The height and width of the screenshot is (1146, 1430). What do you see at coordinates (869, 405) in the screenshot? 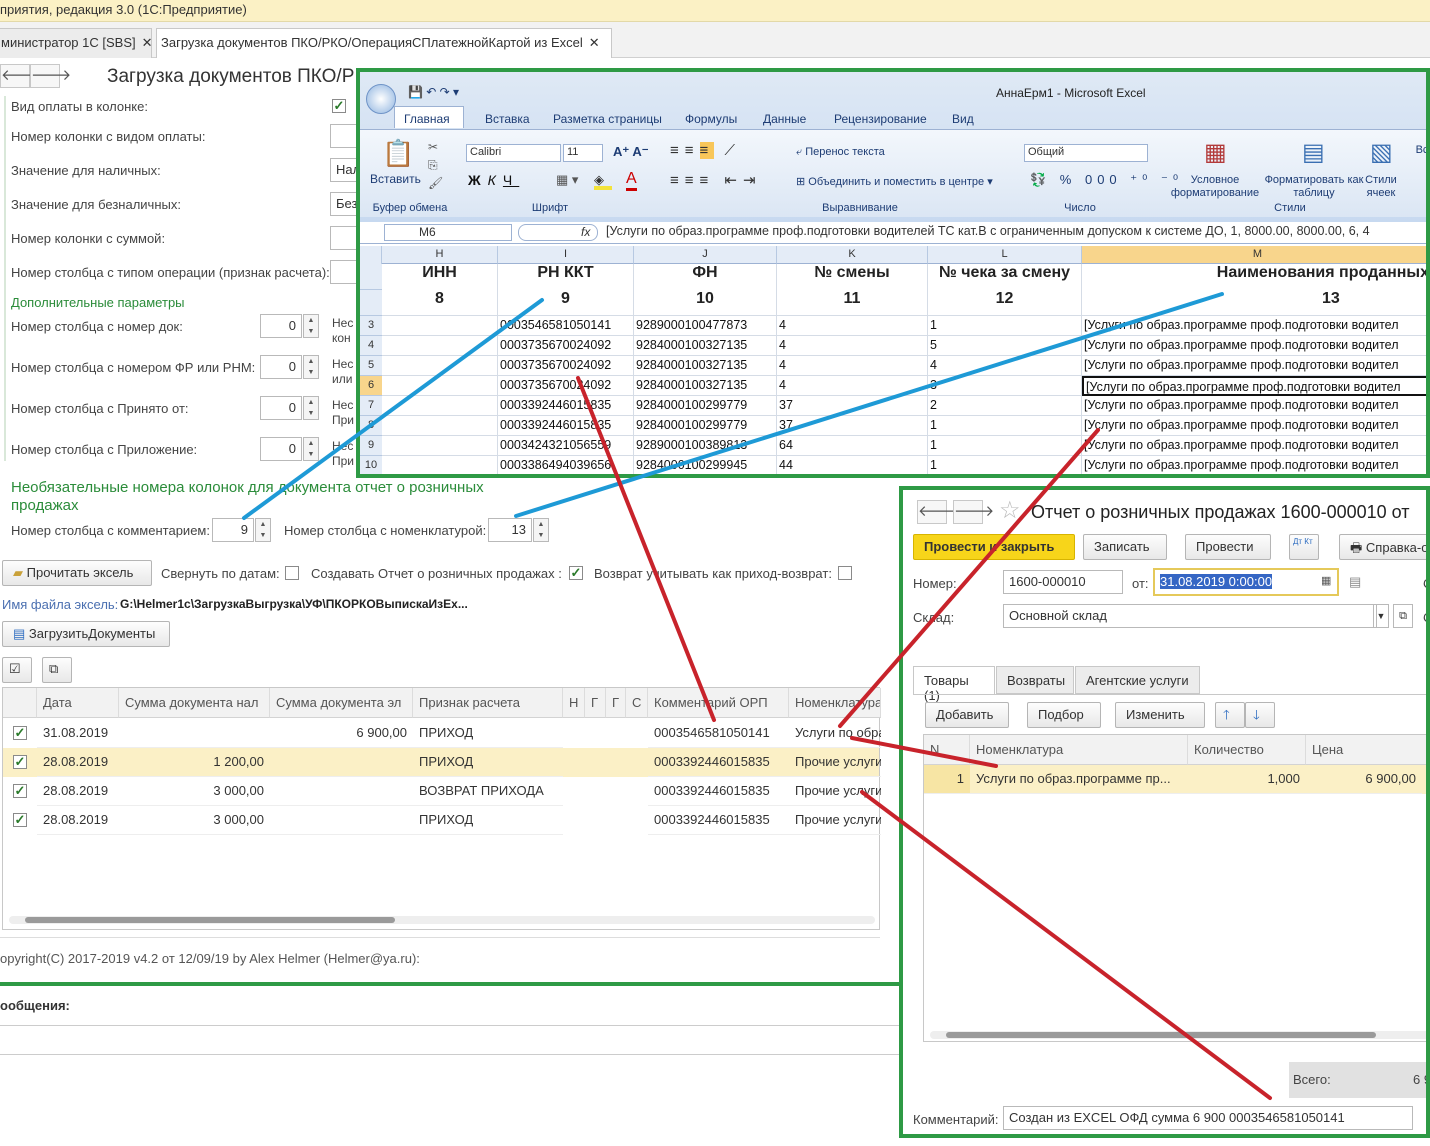
I see `blue-line-nomen` at bounding box center [869, 405].